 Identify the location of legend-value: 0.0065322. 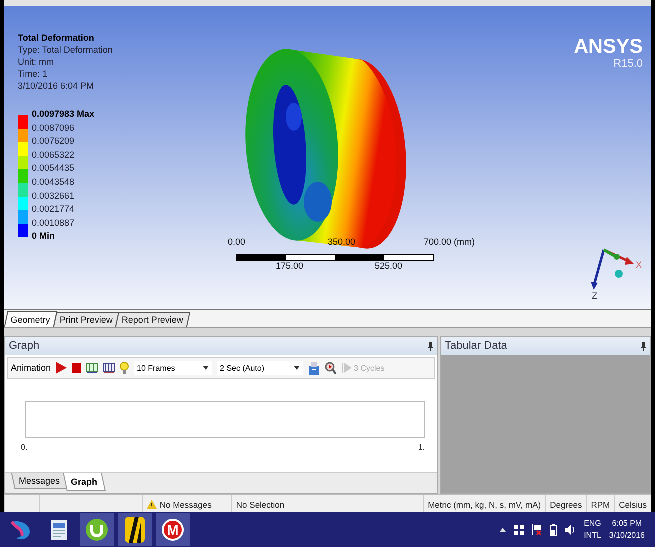
(54, 155).